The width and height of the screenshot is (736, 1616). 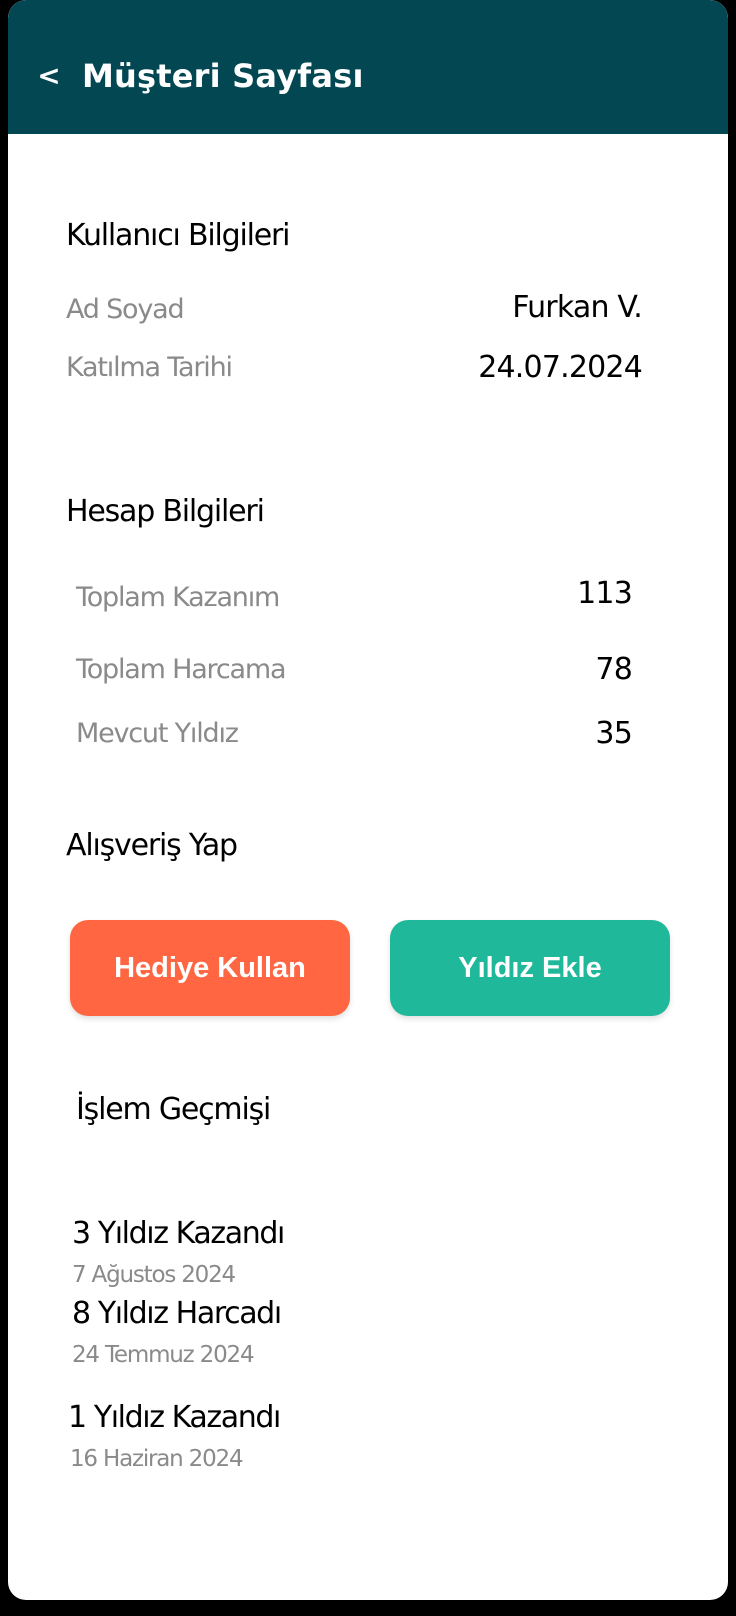 I want to click on history-item-title: 8 Yıldız Harcadı, so click(x=177, y=1313).